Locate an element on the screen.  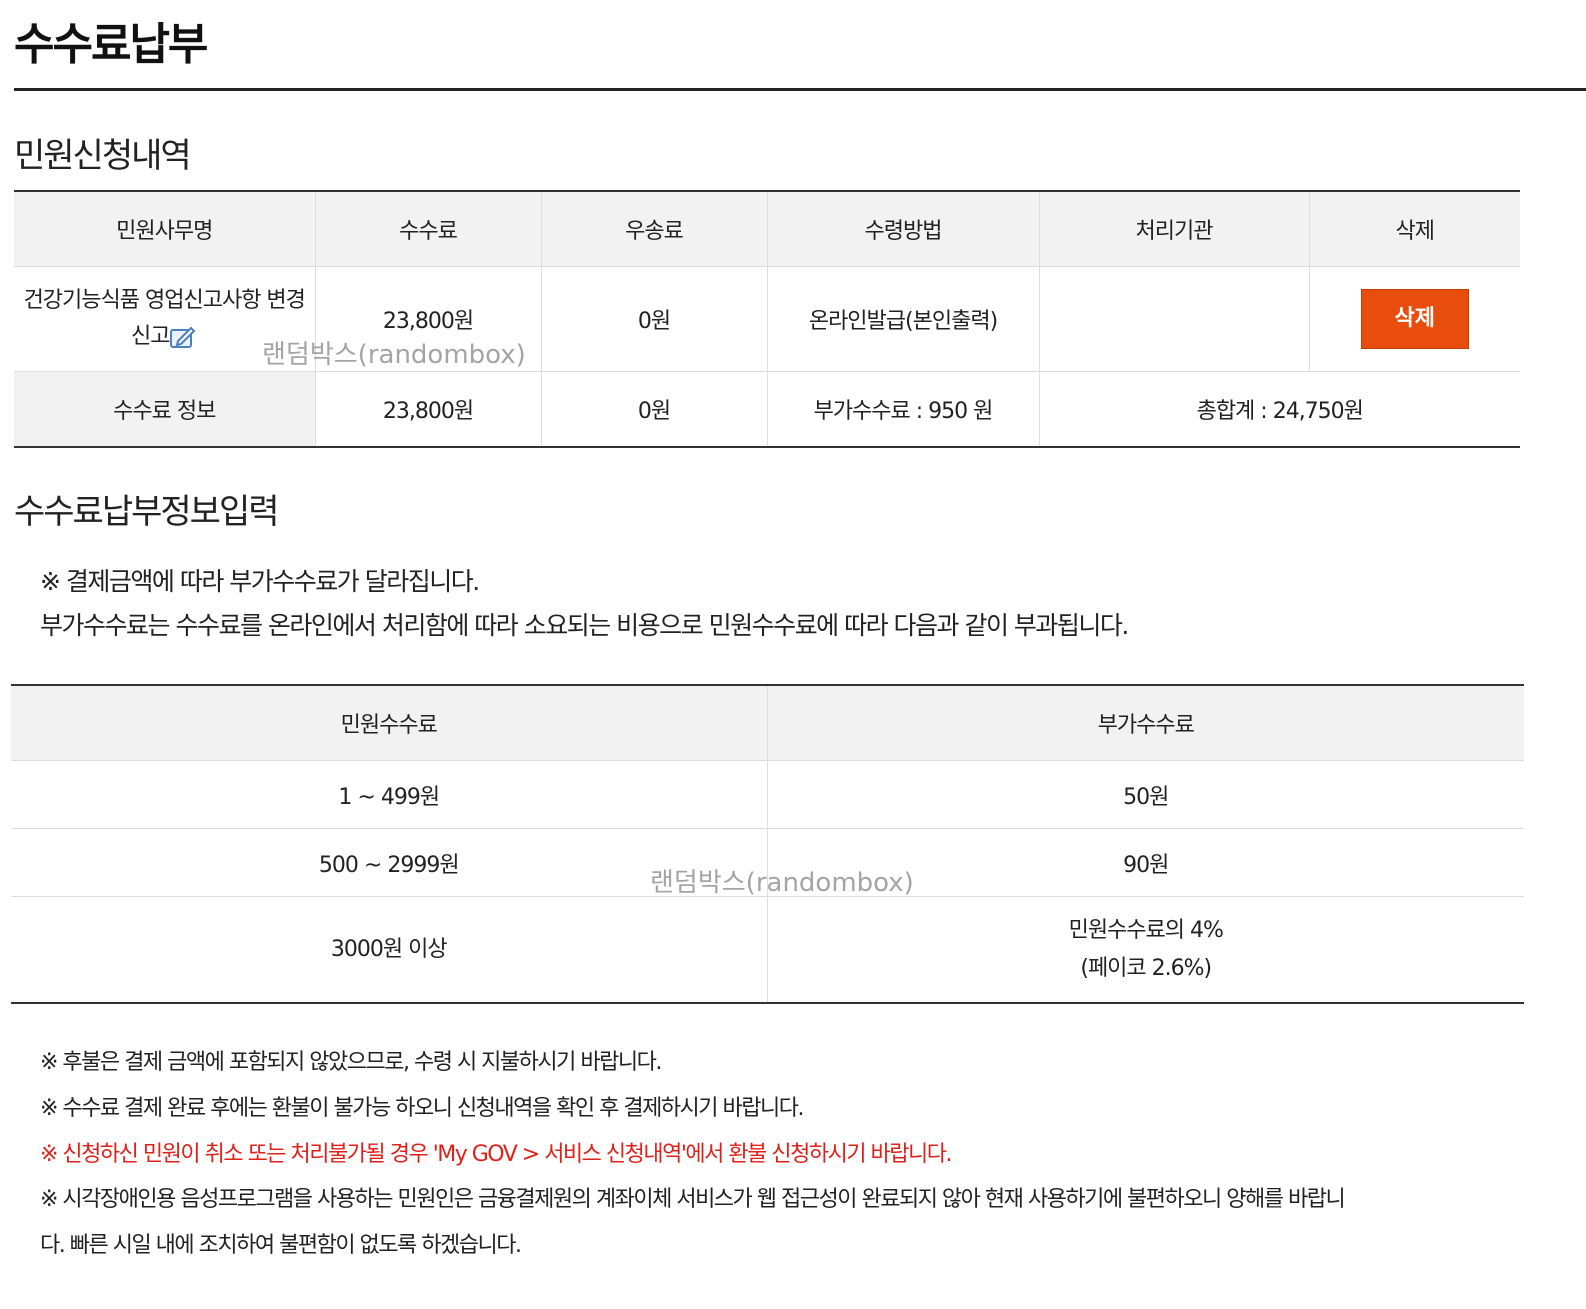
footnote-accessibility-cont: 다. 빠른 시일 내에 조치하여 불편함이 없도록 하겠습니다. is located at coordinates (281, 1245).